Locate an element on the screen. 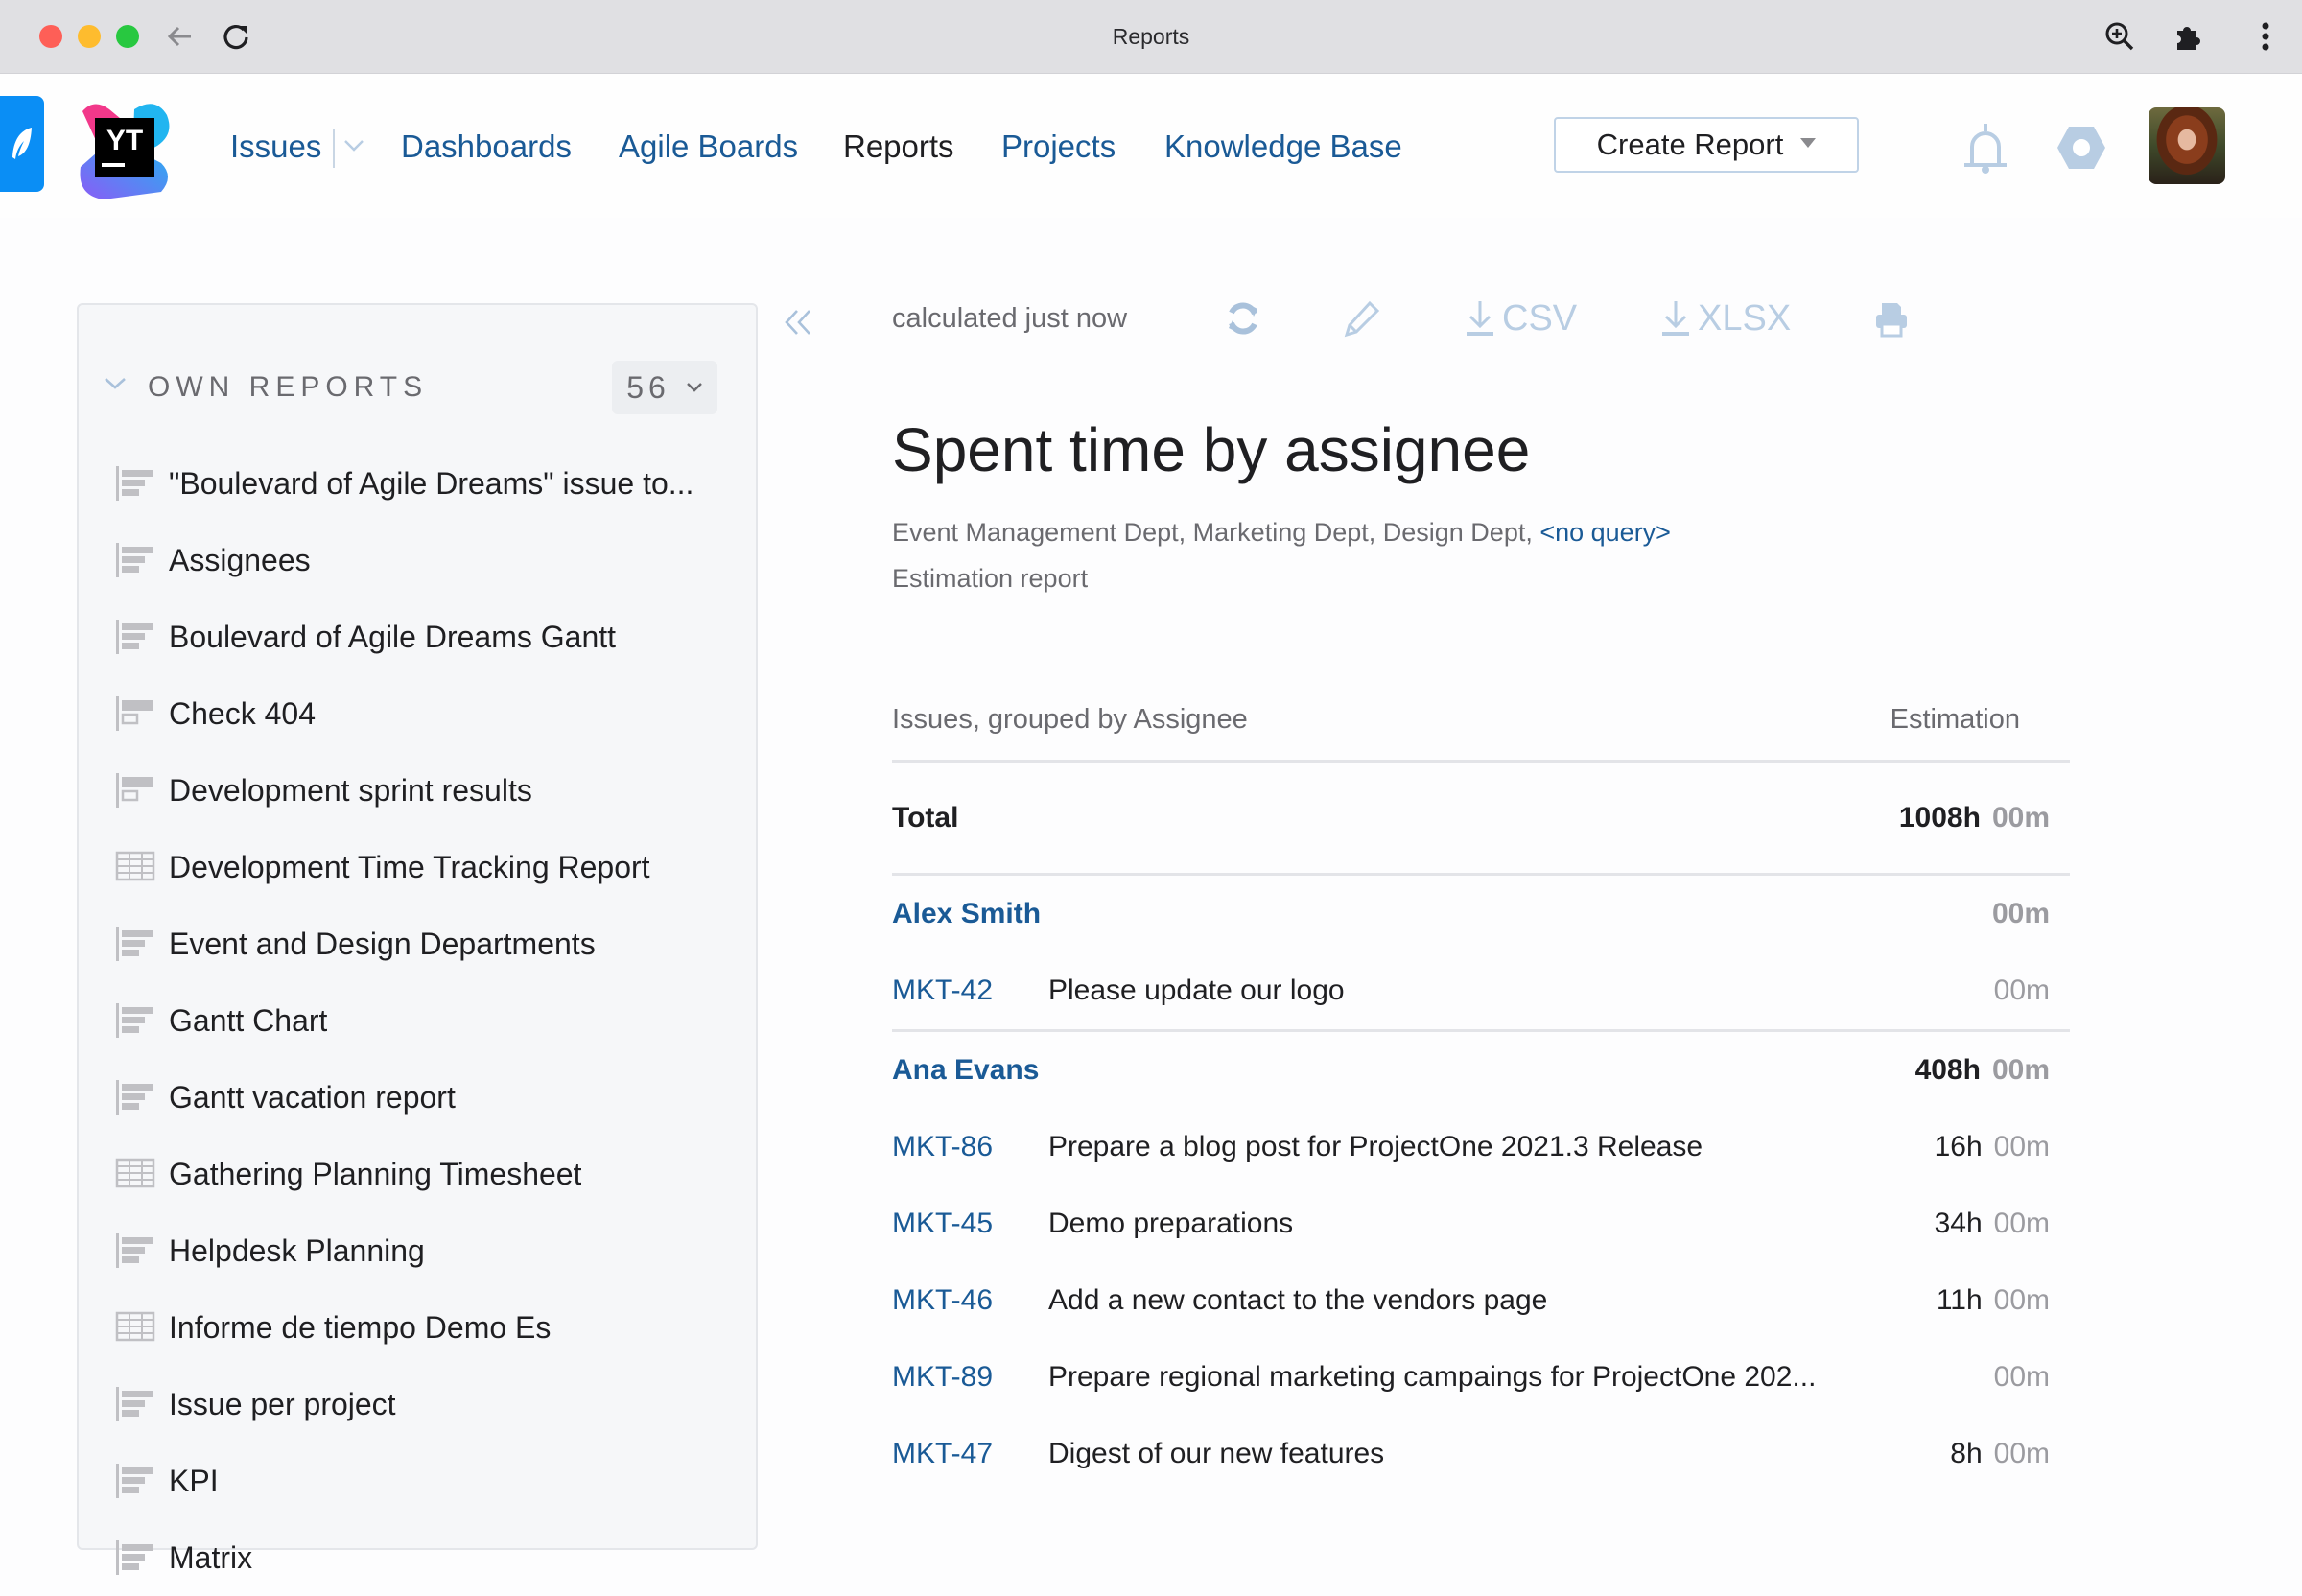 The height and width of the screenshot is (1596, 2302). back-arrow-icon is located at coordinates (180, 36).